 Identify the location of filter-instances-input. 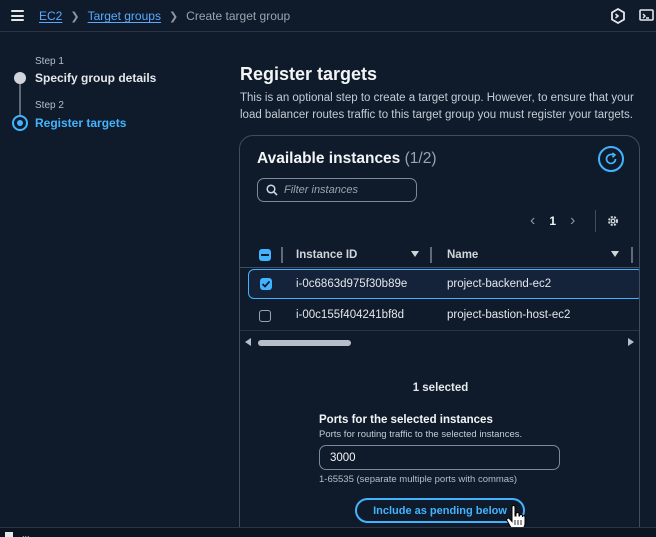
(344, 190).